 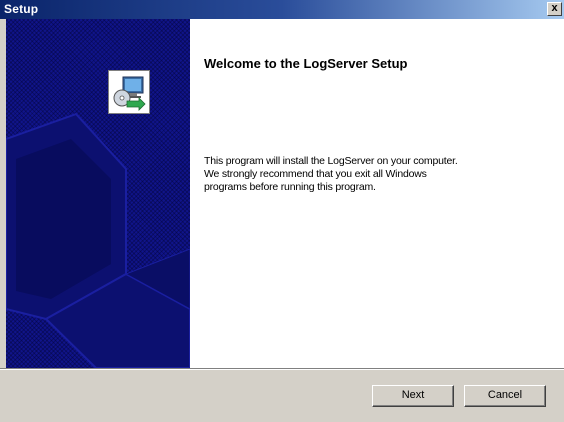 I want to click on close-icon: x, so click(x=554, y=8).